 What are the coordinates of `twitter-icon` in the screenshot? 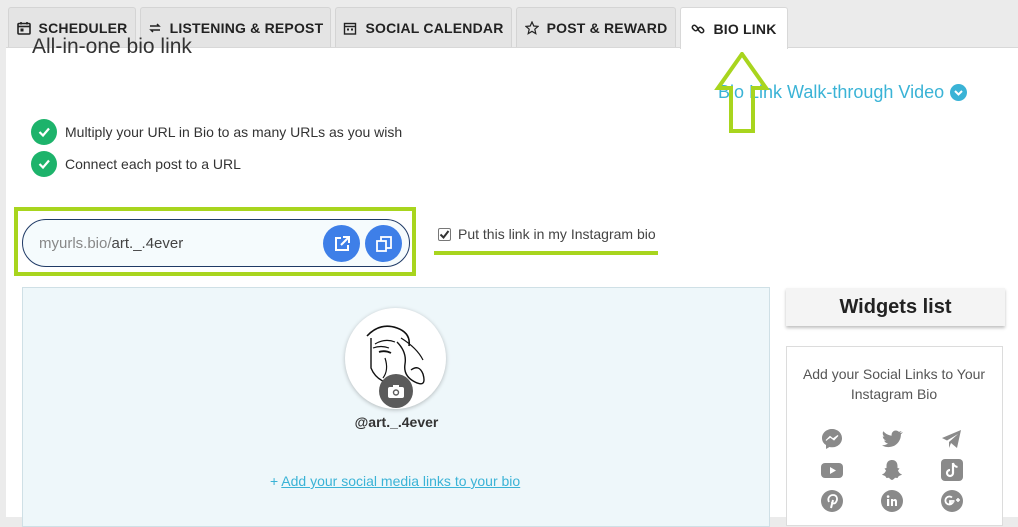 It's located at (892, 439).